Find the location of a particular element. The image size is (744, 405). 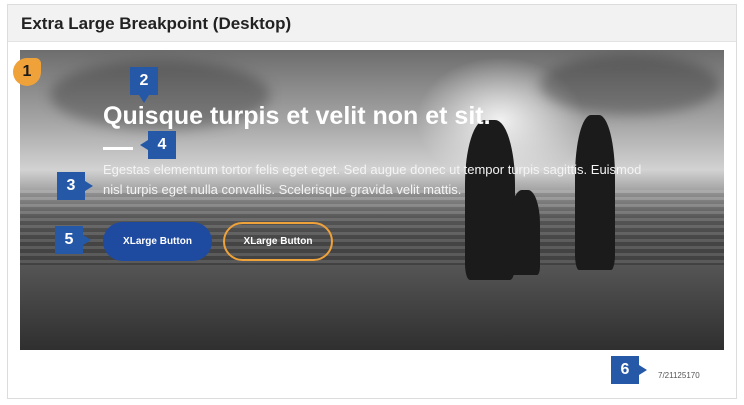

secondary-button: XLarge Button is located at coordinates (278, 241).